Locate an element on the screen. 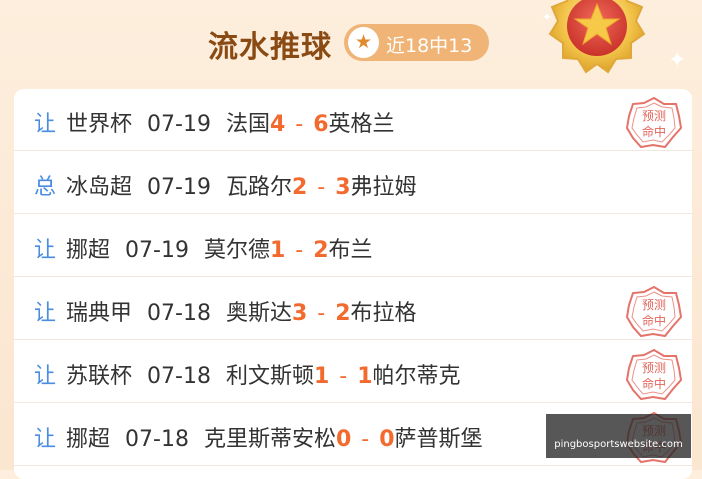 The image size is (702, 479). match-info: 瑞典甲 07-18 奥斯达3-2布拉格 is located at coordinates (241, 311).